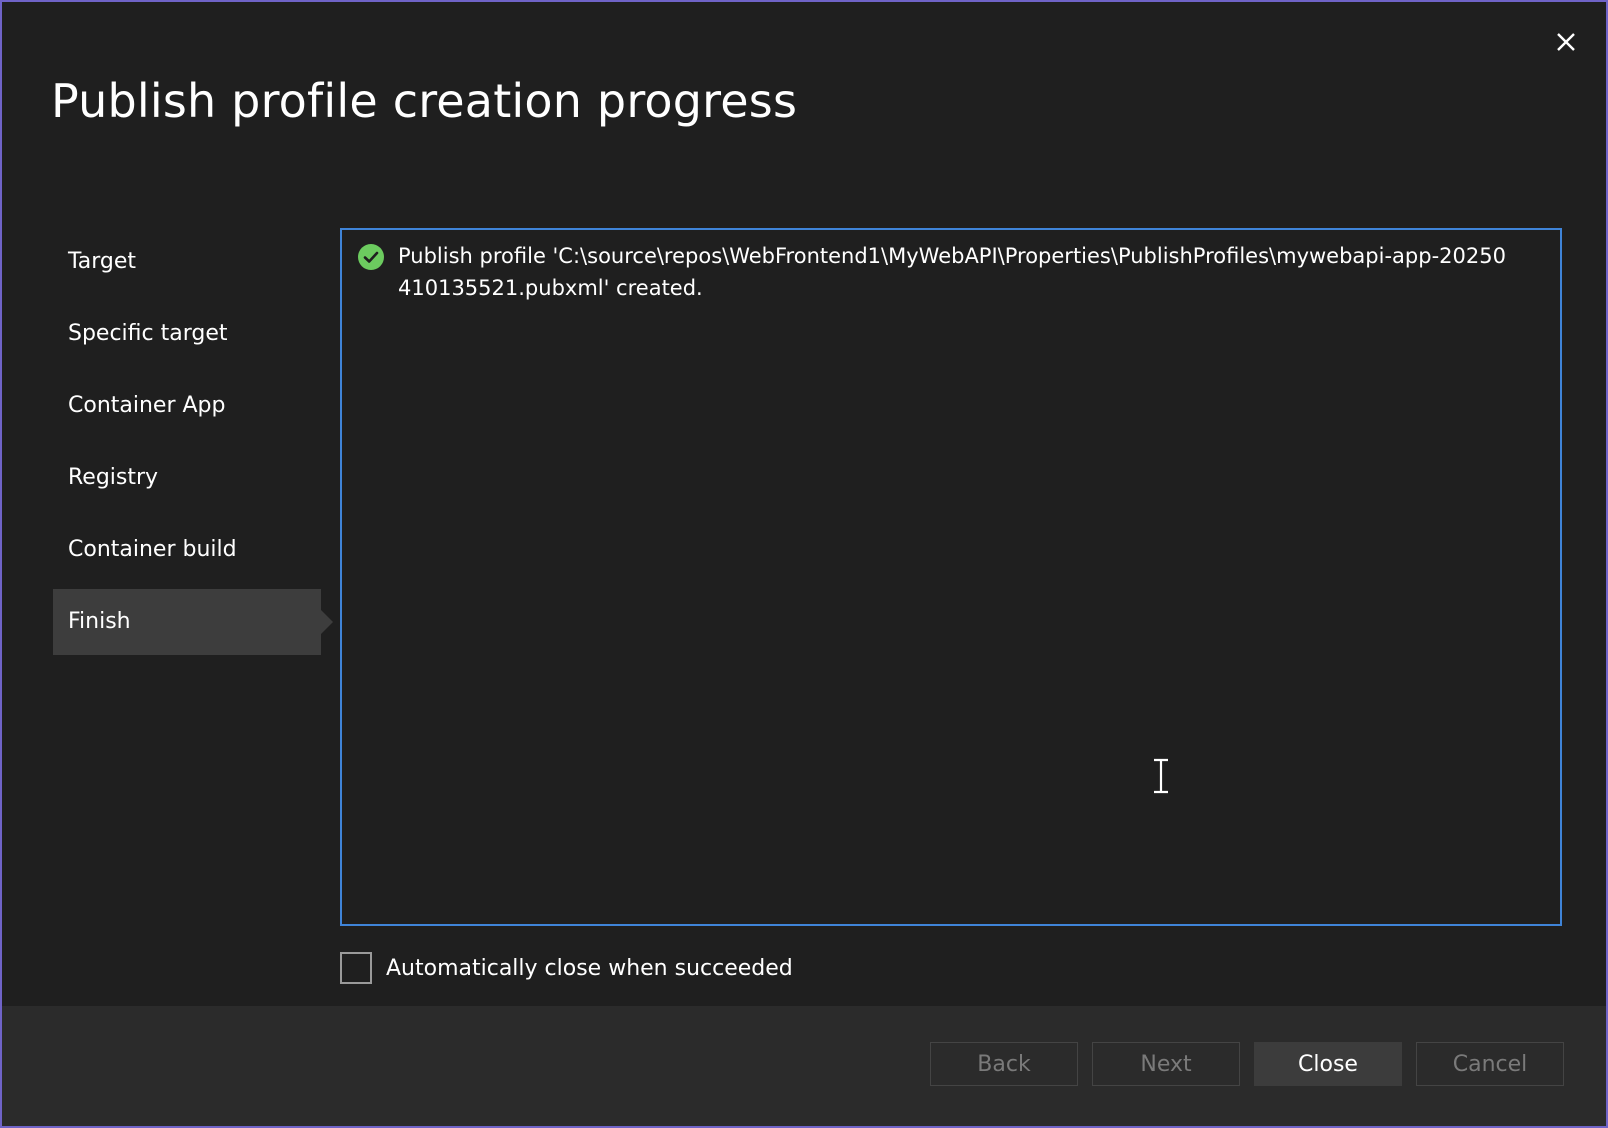 This screenshot has width=1608, height=1128. I want to click on back-button: Back, so click(1004, 1064).